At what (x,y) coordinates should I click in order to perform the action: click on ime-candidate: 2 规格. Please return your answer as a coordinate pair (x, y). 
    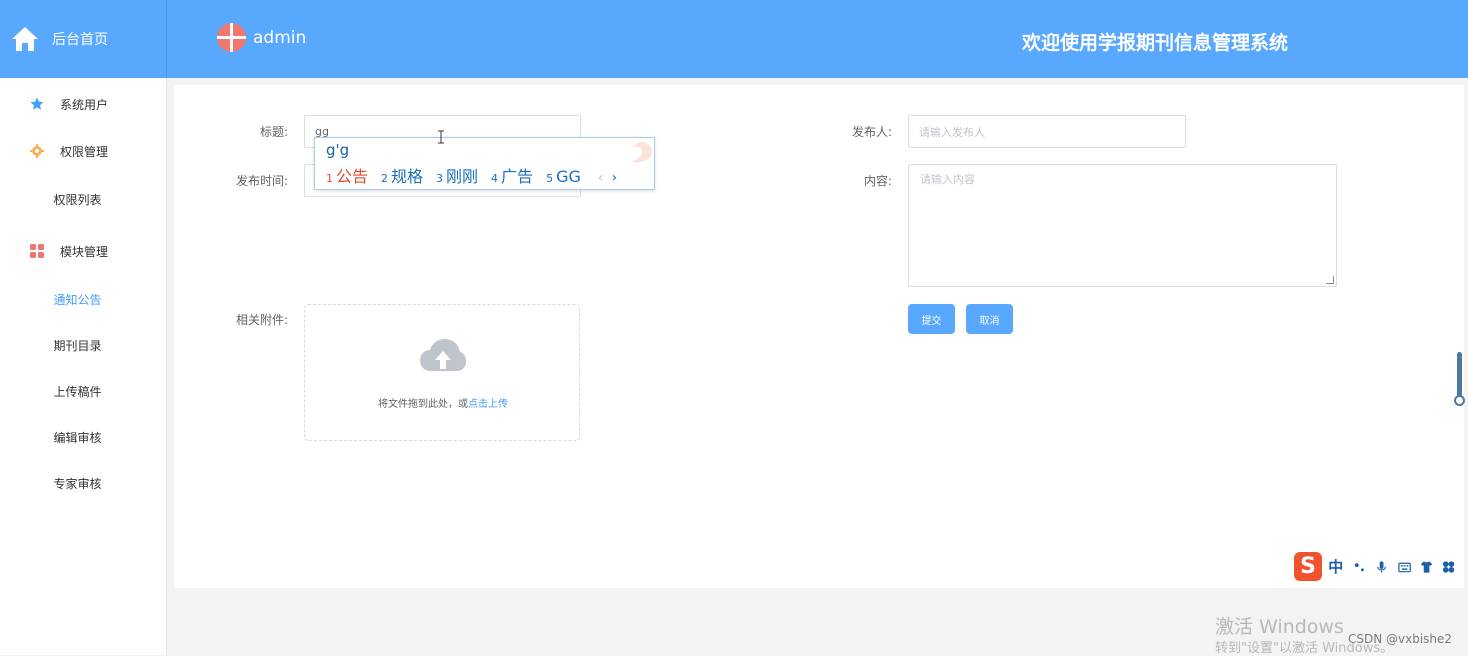
    Looking at the image, I should click on (402, 175).